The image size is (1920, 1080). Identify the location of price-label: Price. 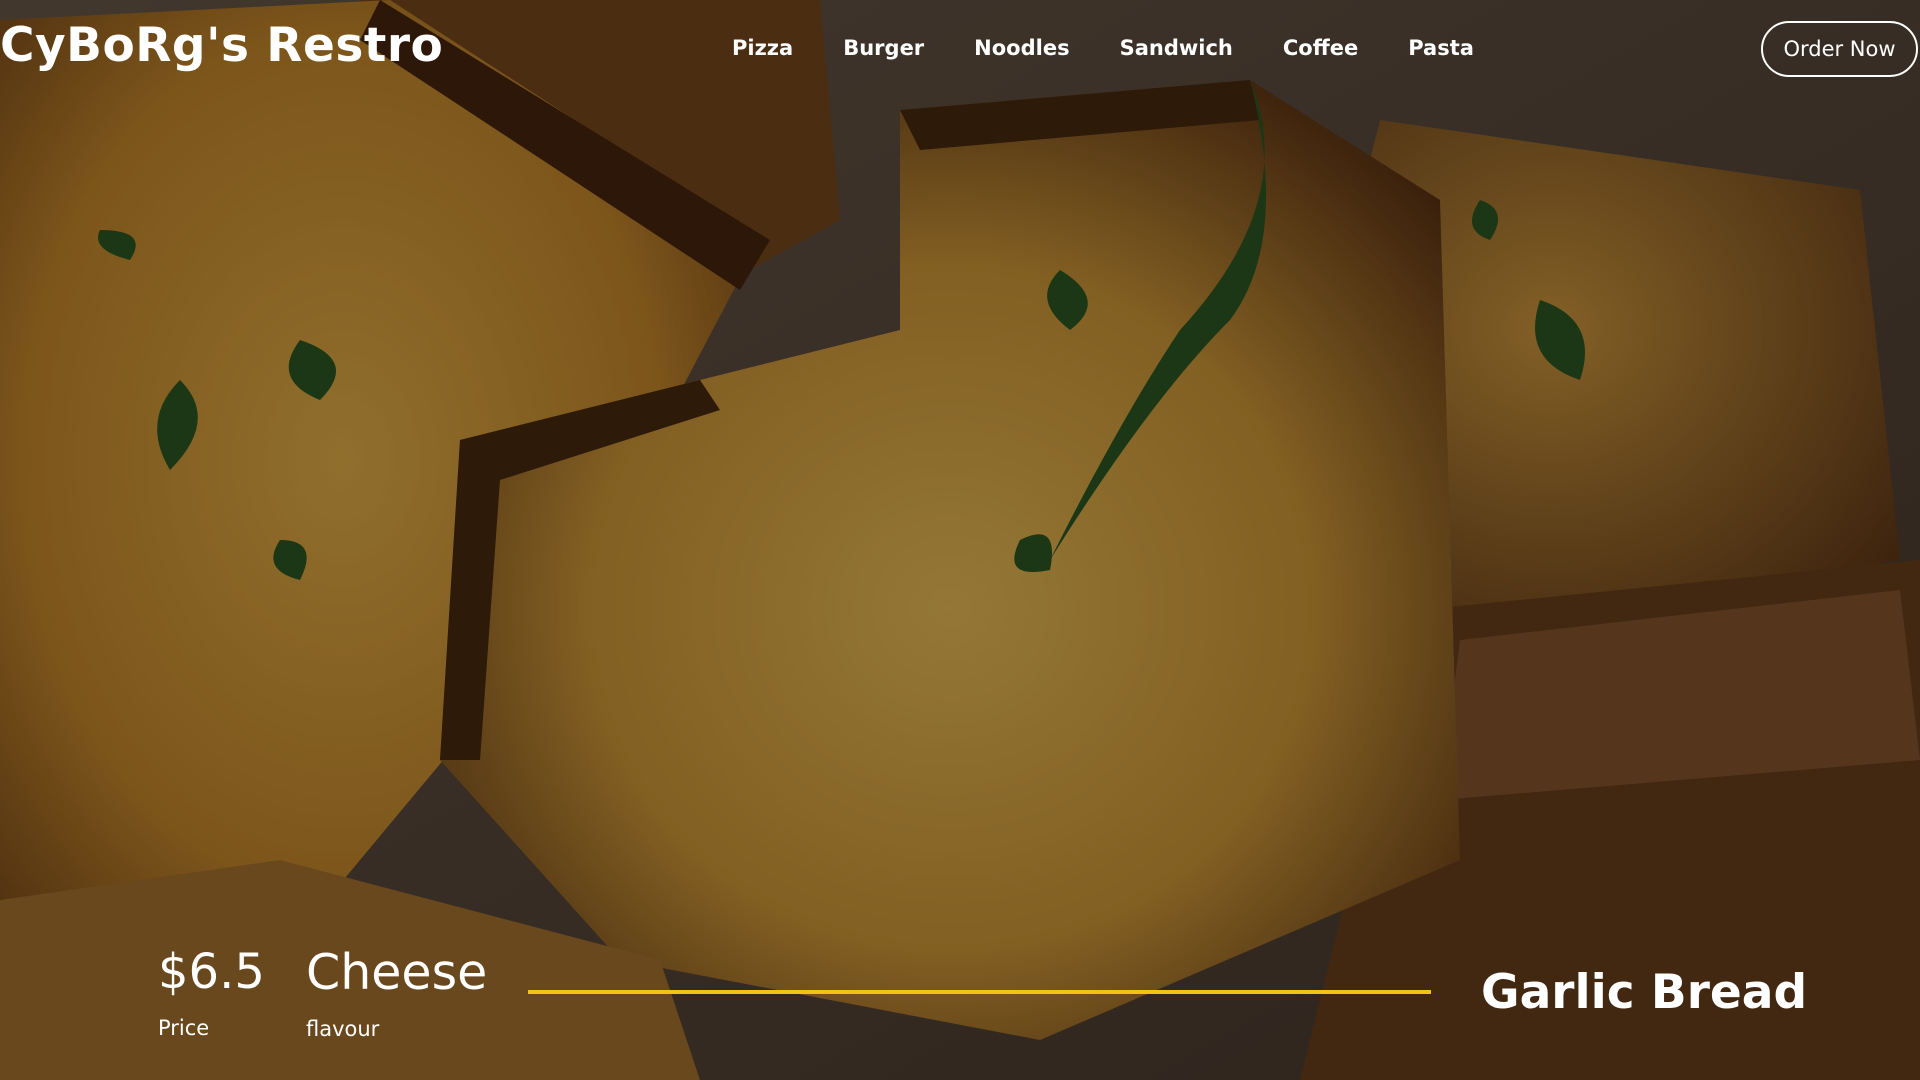
(184, 1028).